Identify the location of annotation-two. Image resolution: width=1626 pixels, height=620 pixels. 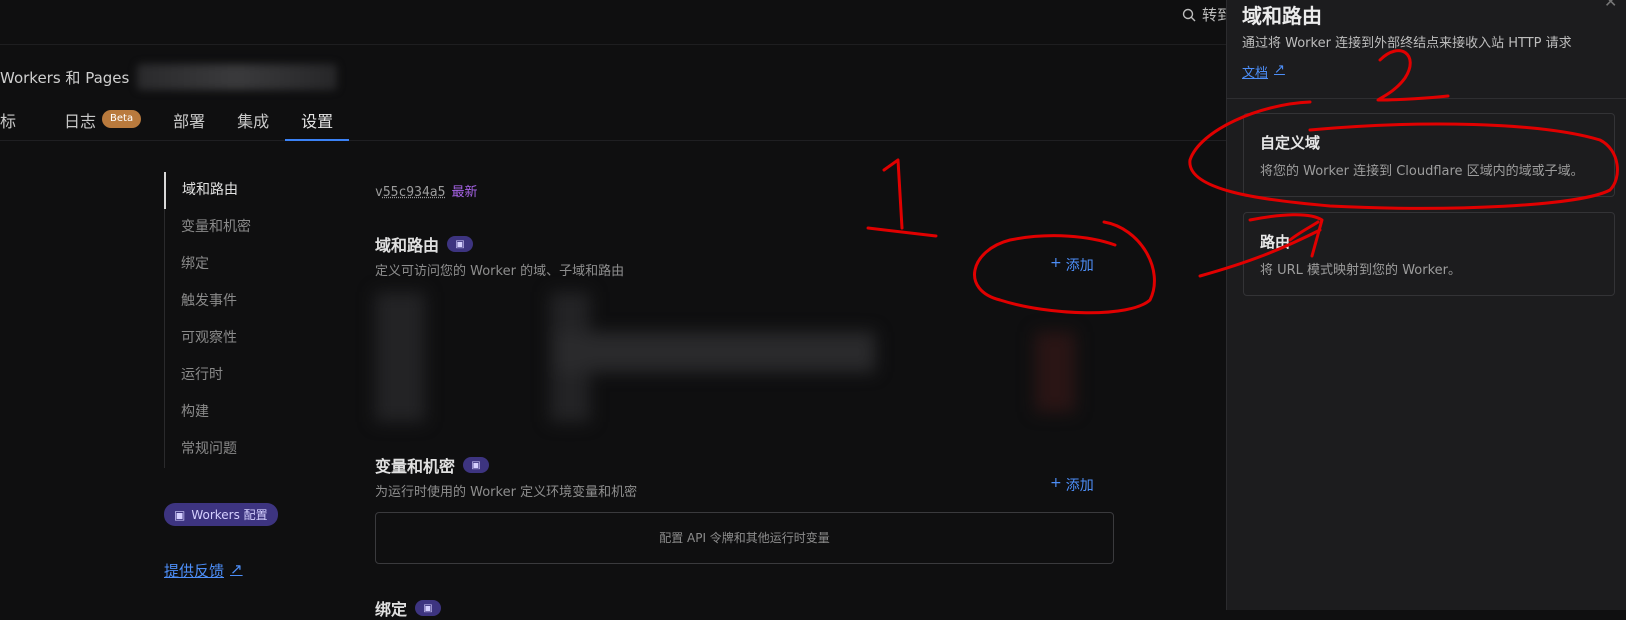
(1413, 75).